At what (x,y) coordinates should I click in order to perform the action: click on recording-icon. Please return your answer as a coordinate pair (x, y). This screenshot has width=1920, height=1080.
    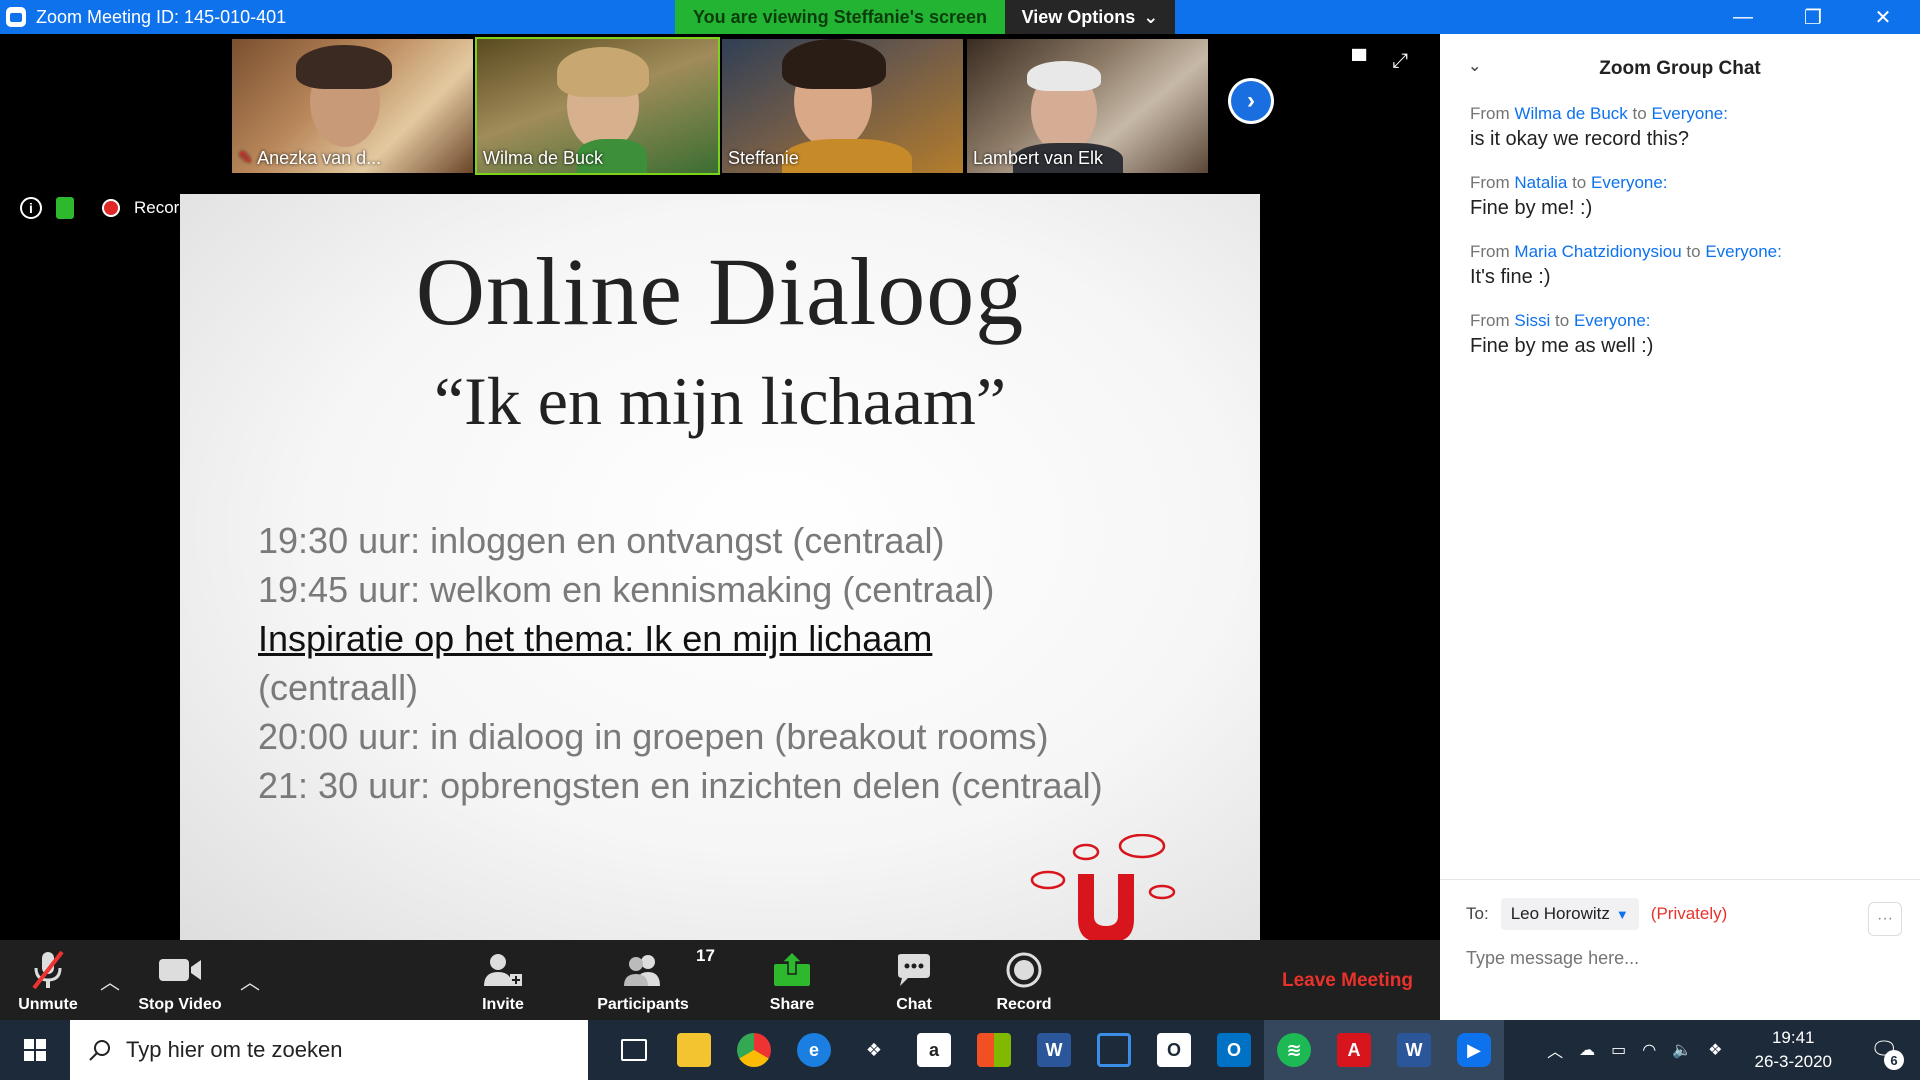
    Looking at the image, I should click on (111, 208).